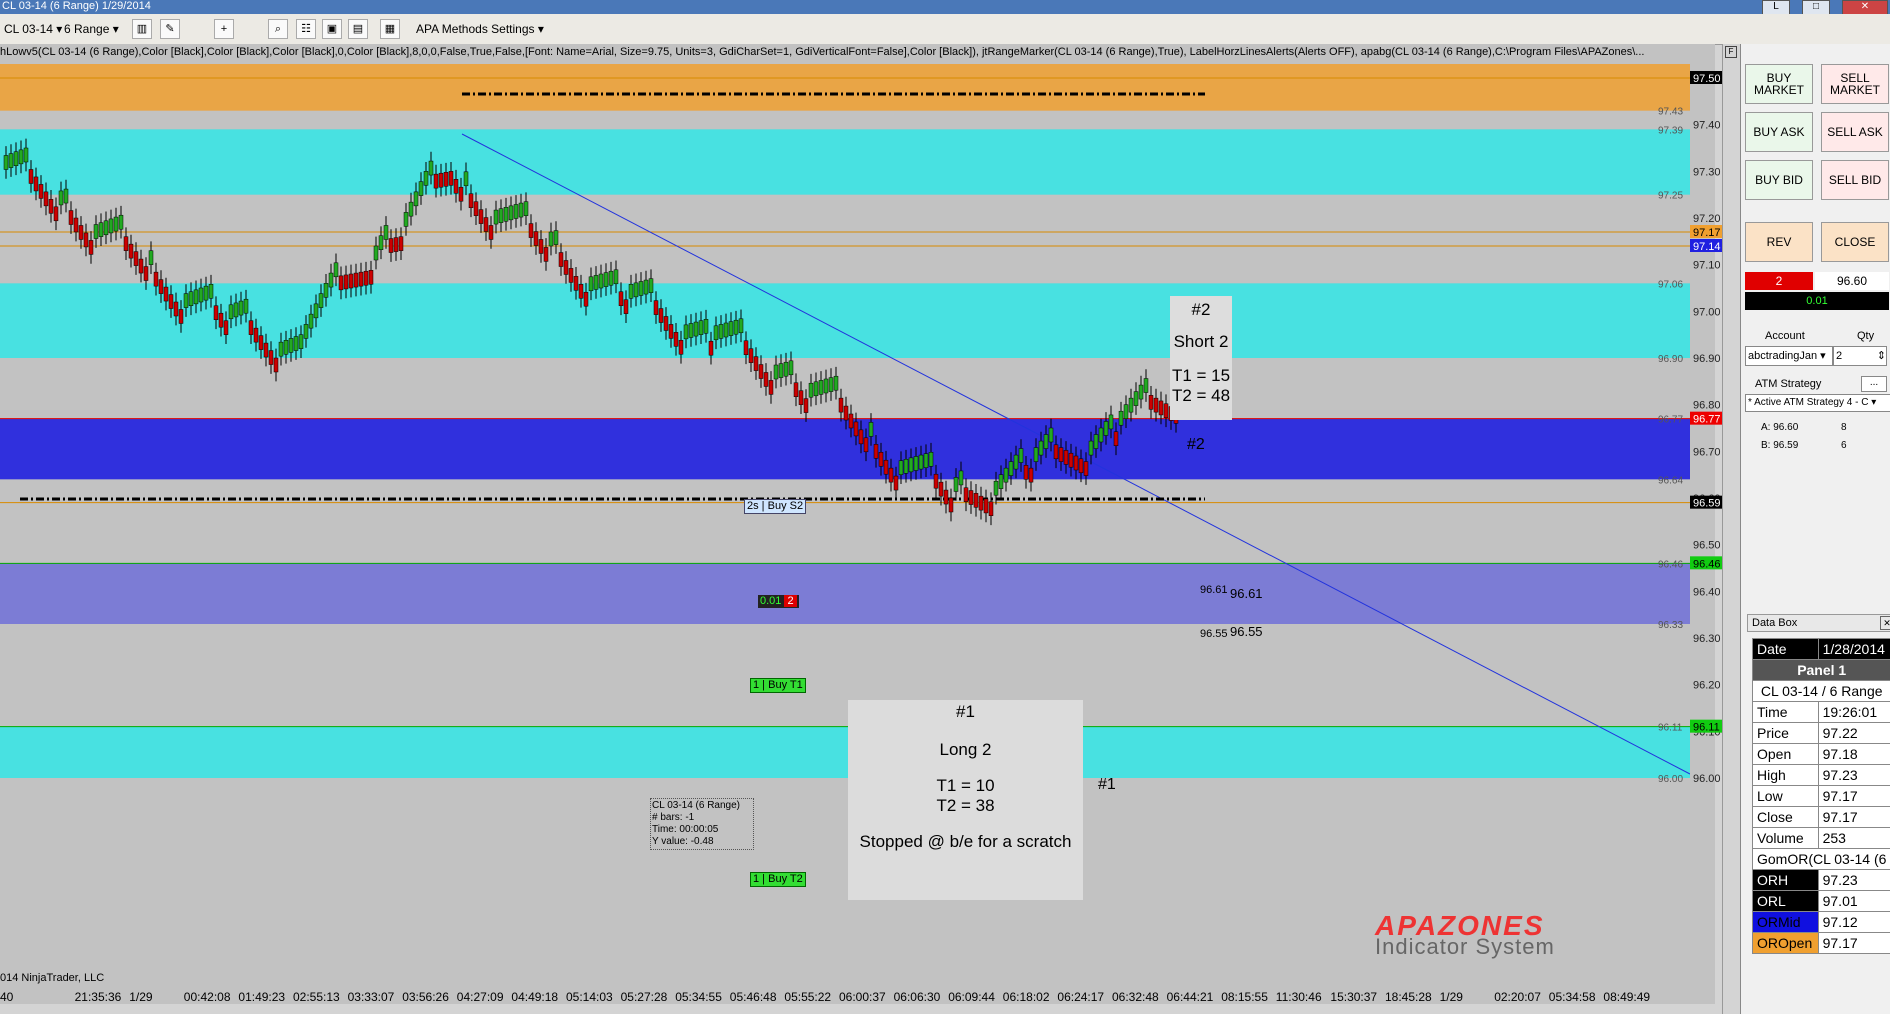 This screenshot has width=1890, height=1014. What do you see at coordinates (775, 506) in the screenshot?
I see `buy-s2-order: 2s | Buy S2` at bounding box center [775, 506].